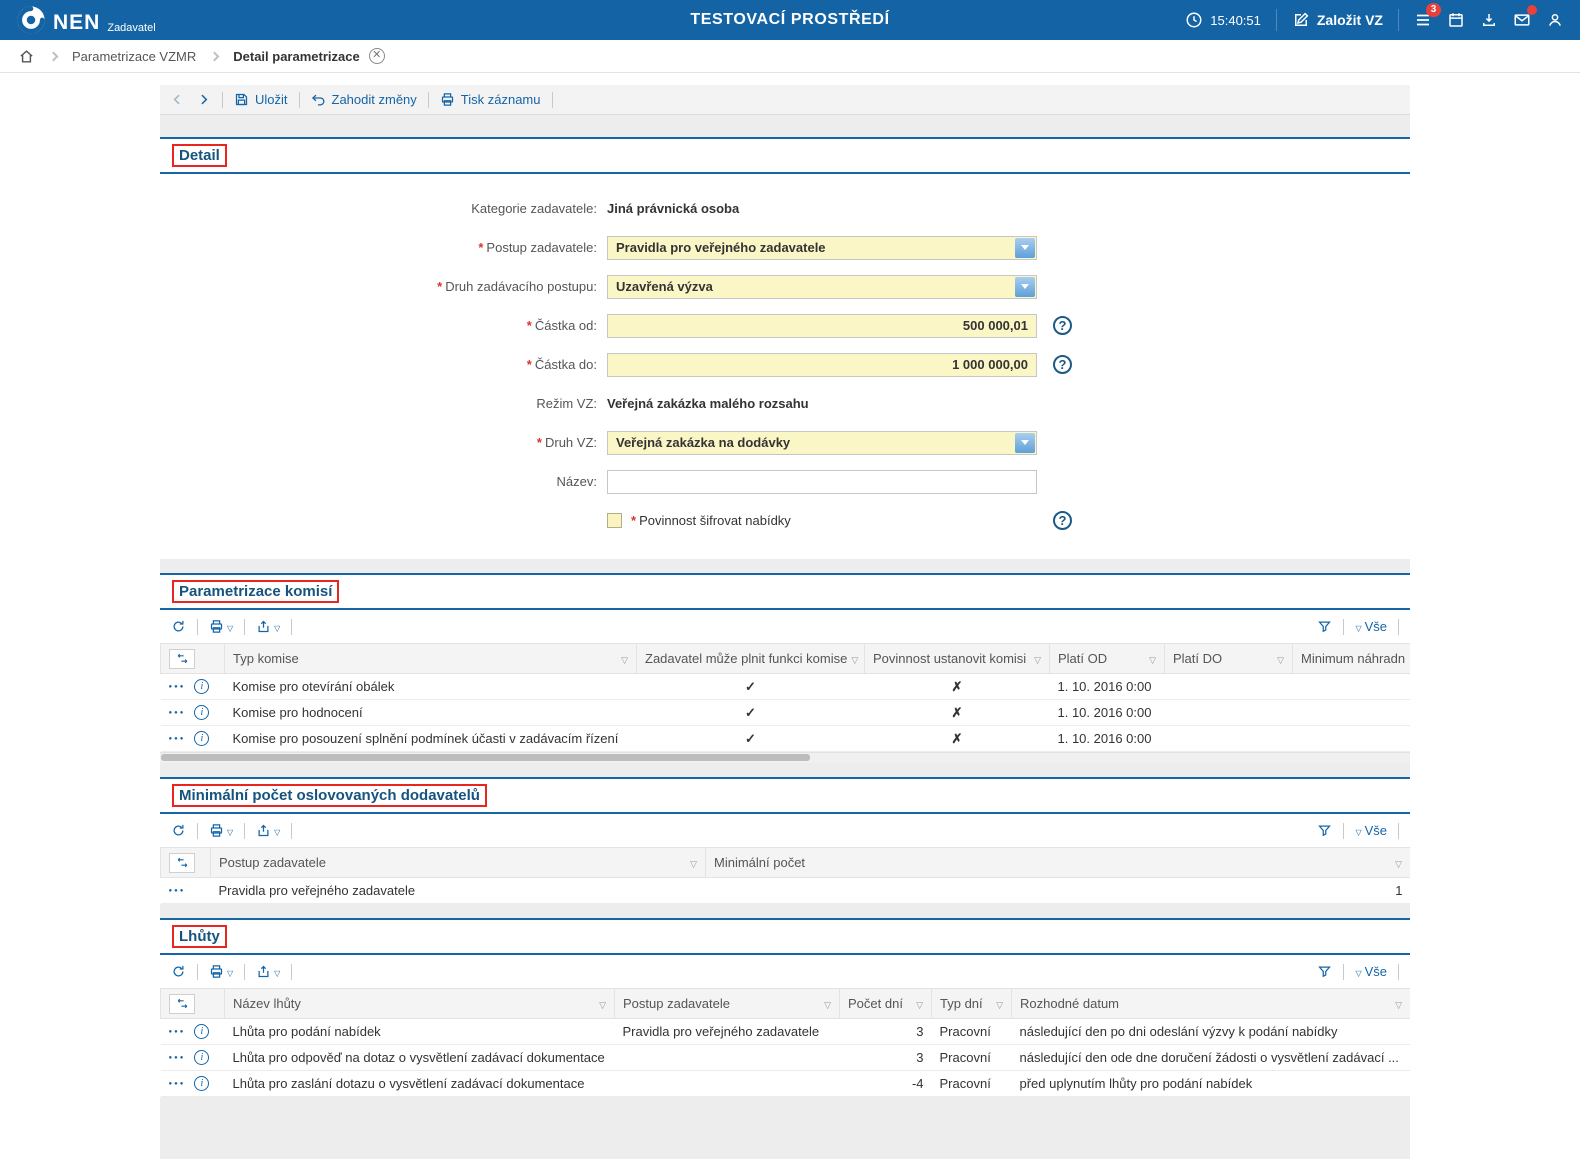  What do you see at coordinates (1228, 738) in the screenshot?
I see `plati-do-cell` at bounding box center [1228, 738].